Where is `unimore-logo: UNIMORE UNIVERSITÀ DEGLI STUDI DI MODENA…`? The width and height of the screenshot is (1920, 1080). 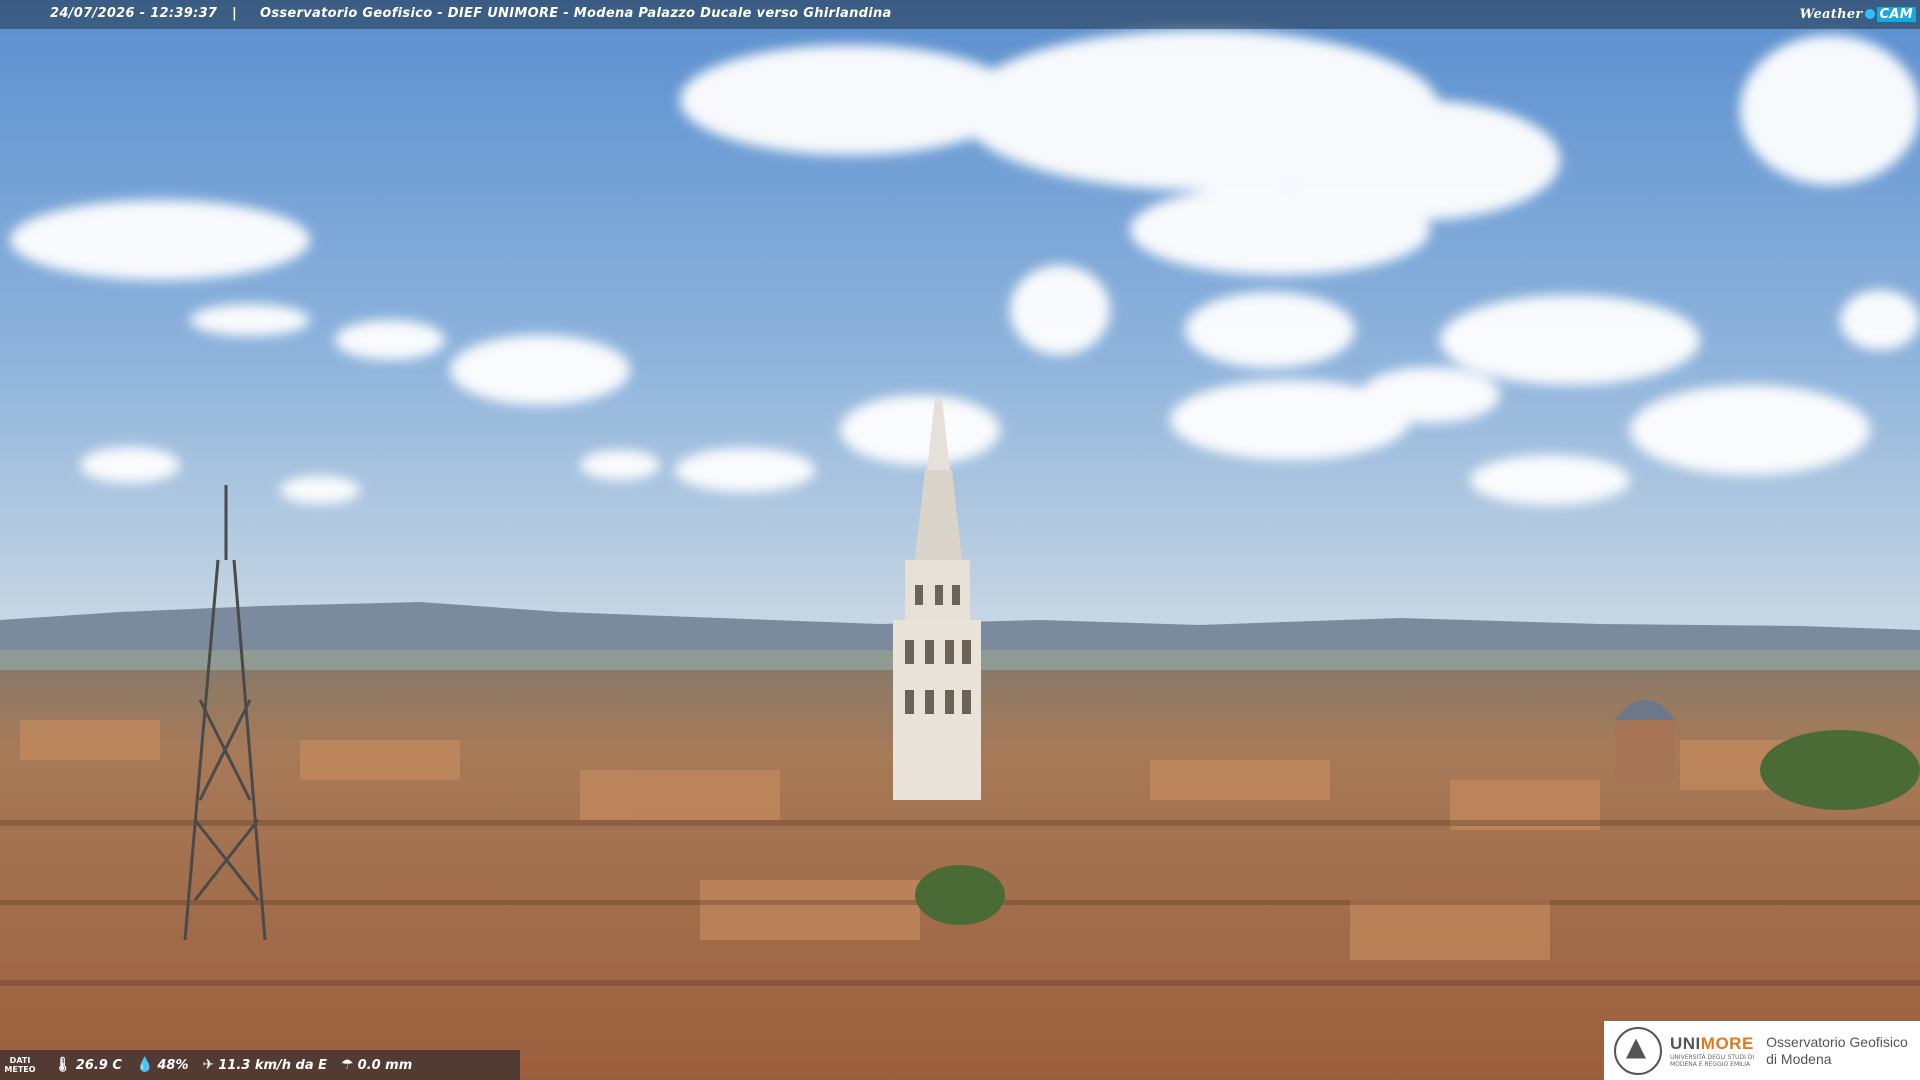 unimore-logo: UNIMORE UNIVERSITÀ DEGLI STUDI DI MODENA… is located at coordinates (1762, 1050).